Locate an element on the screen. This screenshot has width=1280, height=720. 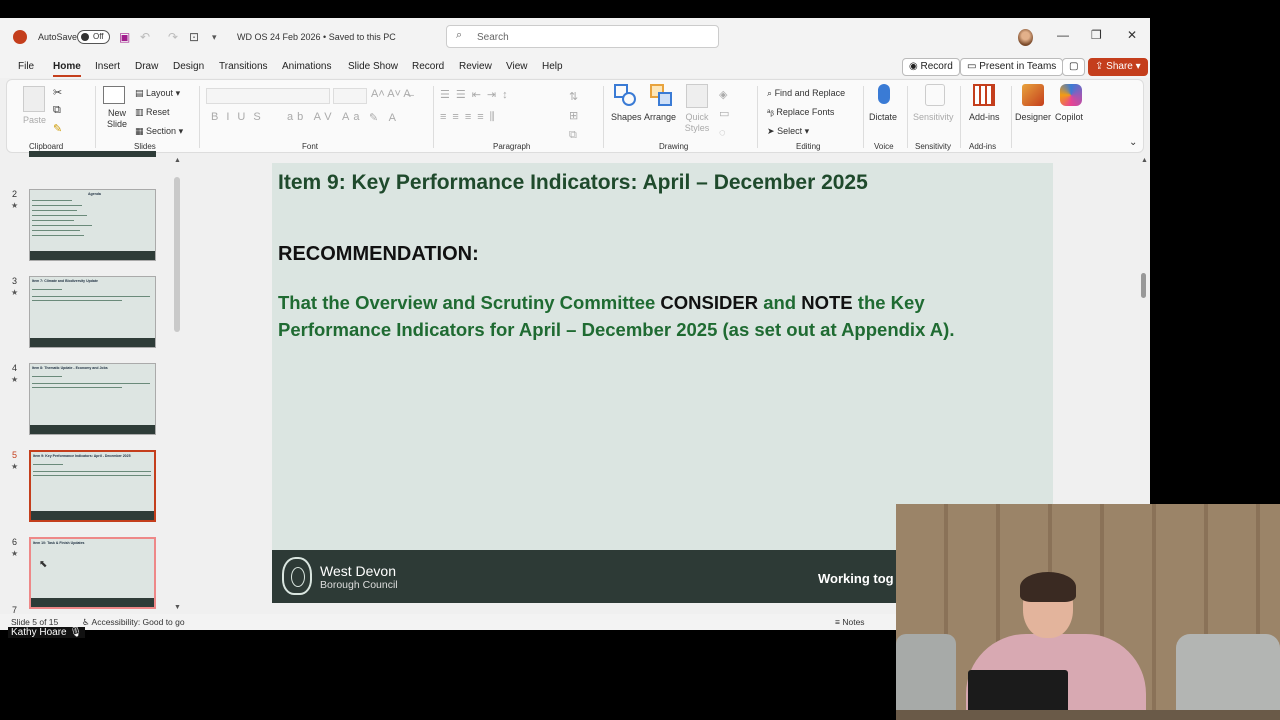
quick-styles-icon is located at coordinates (697, 96).